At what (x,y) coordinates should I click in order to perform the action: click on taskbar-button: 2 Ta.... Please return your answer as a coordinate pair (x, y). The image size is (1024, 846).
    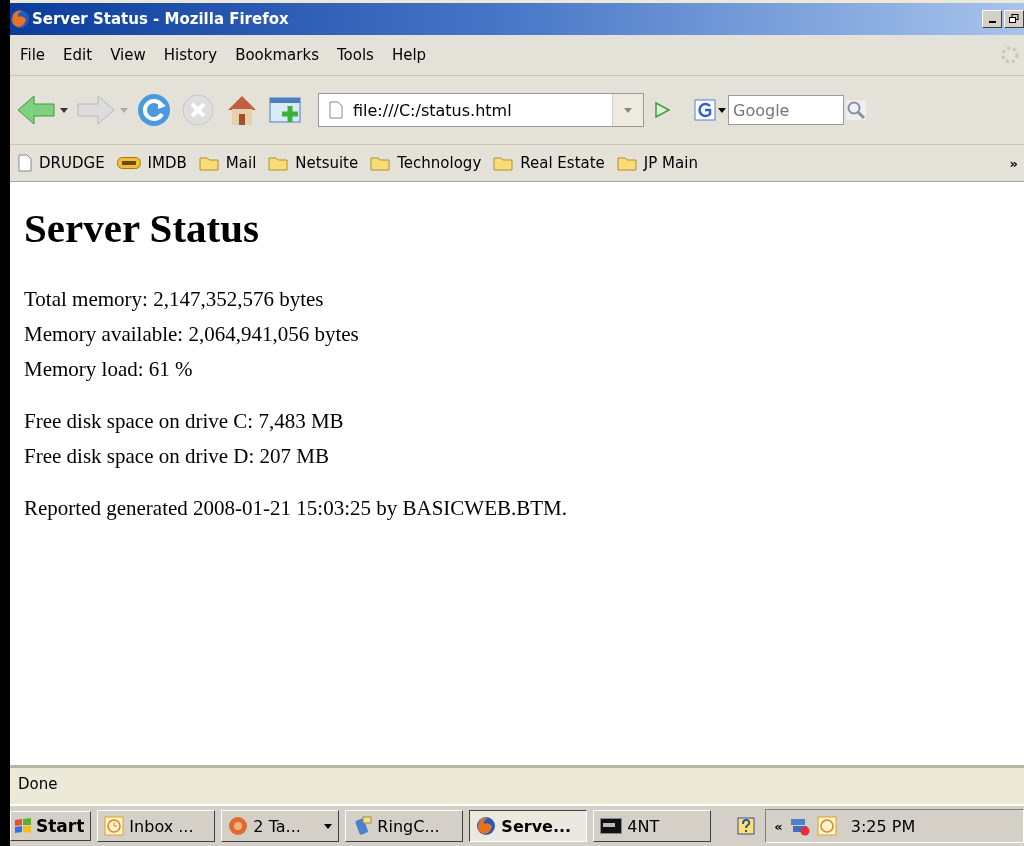
    Looking at the image, I should click on (280, 826).